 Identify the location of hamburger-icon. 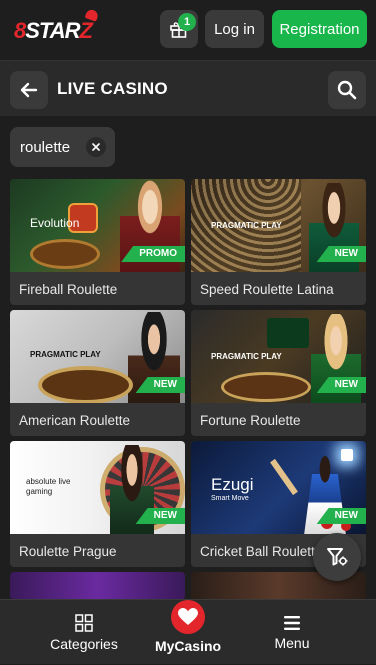
(292, 622).